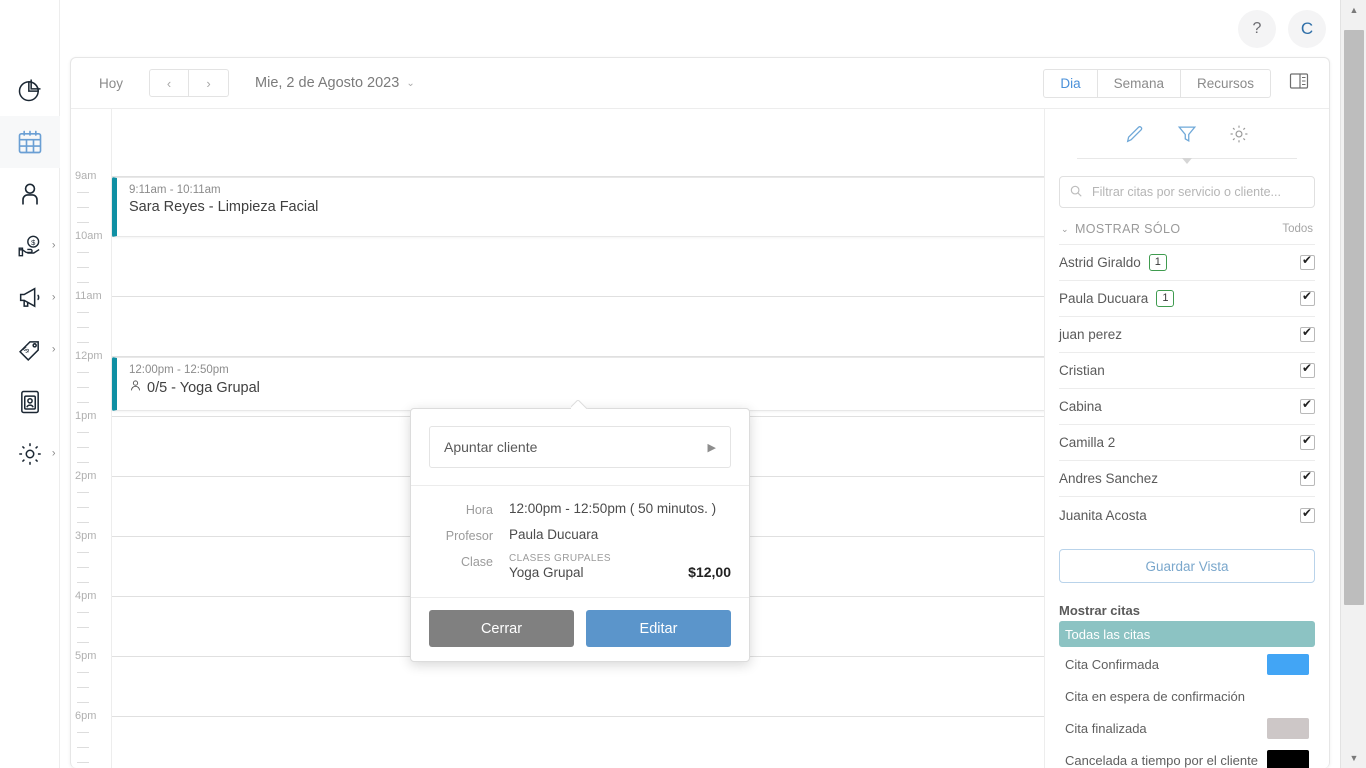 This screenshot has height=768, width=1366. Describe the element at coordinates (580, 404) in the screenshot. I see `popup-arrow` at that location.